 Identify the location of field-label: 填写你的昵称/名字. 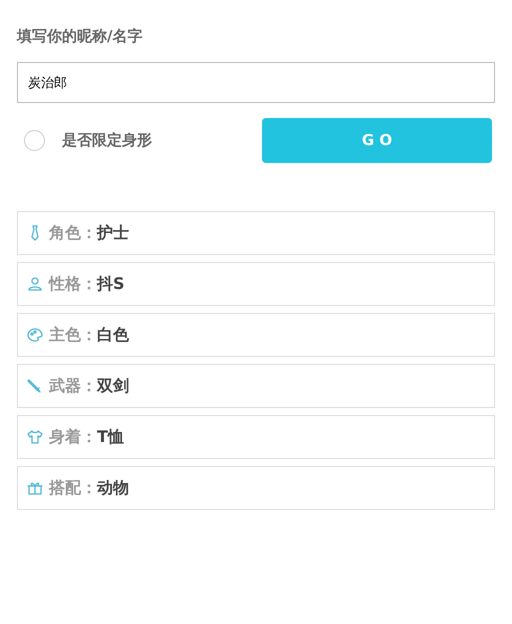
(79, 36).